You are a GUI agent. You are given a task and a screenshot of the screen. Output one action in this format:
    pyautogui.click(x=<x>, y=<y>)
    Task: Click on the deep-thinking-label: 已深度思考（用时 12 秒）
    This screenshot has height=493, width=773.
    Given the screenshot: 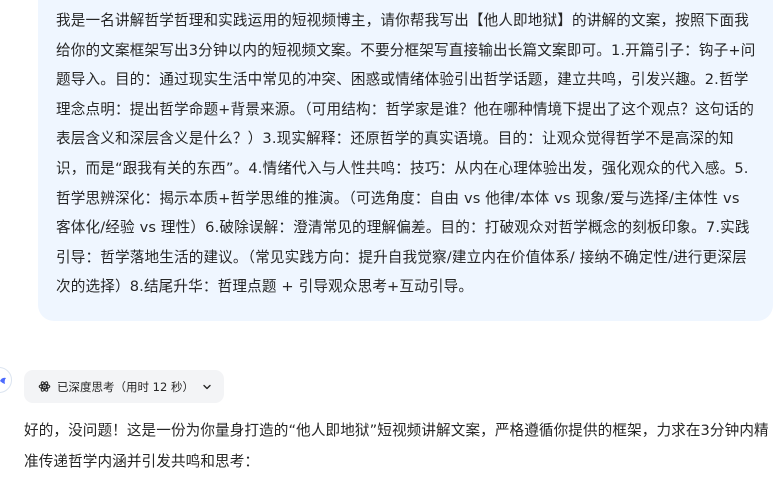 What is the action you would take?
    pyautogui.click(x=125, y=386)
    